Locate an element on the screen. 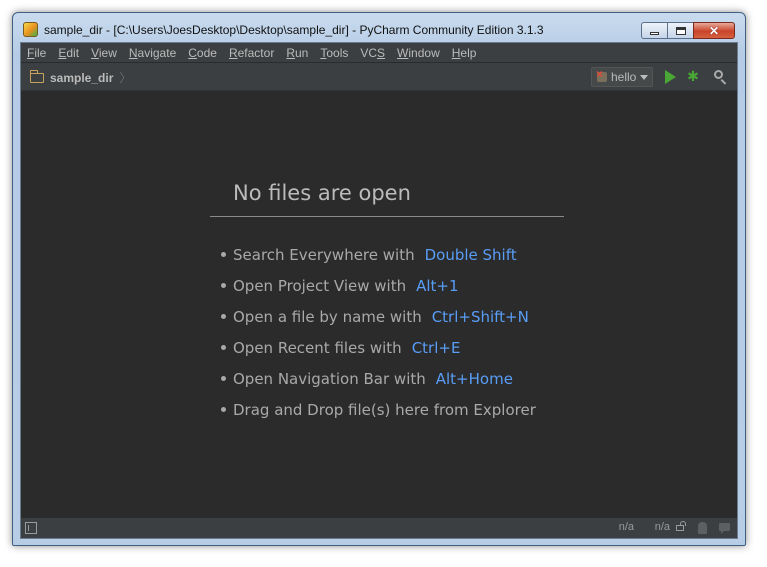  event-log-icon is located at coordinates (724, 528).